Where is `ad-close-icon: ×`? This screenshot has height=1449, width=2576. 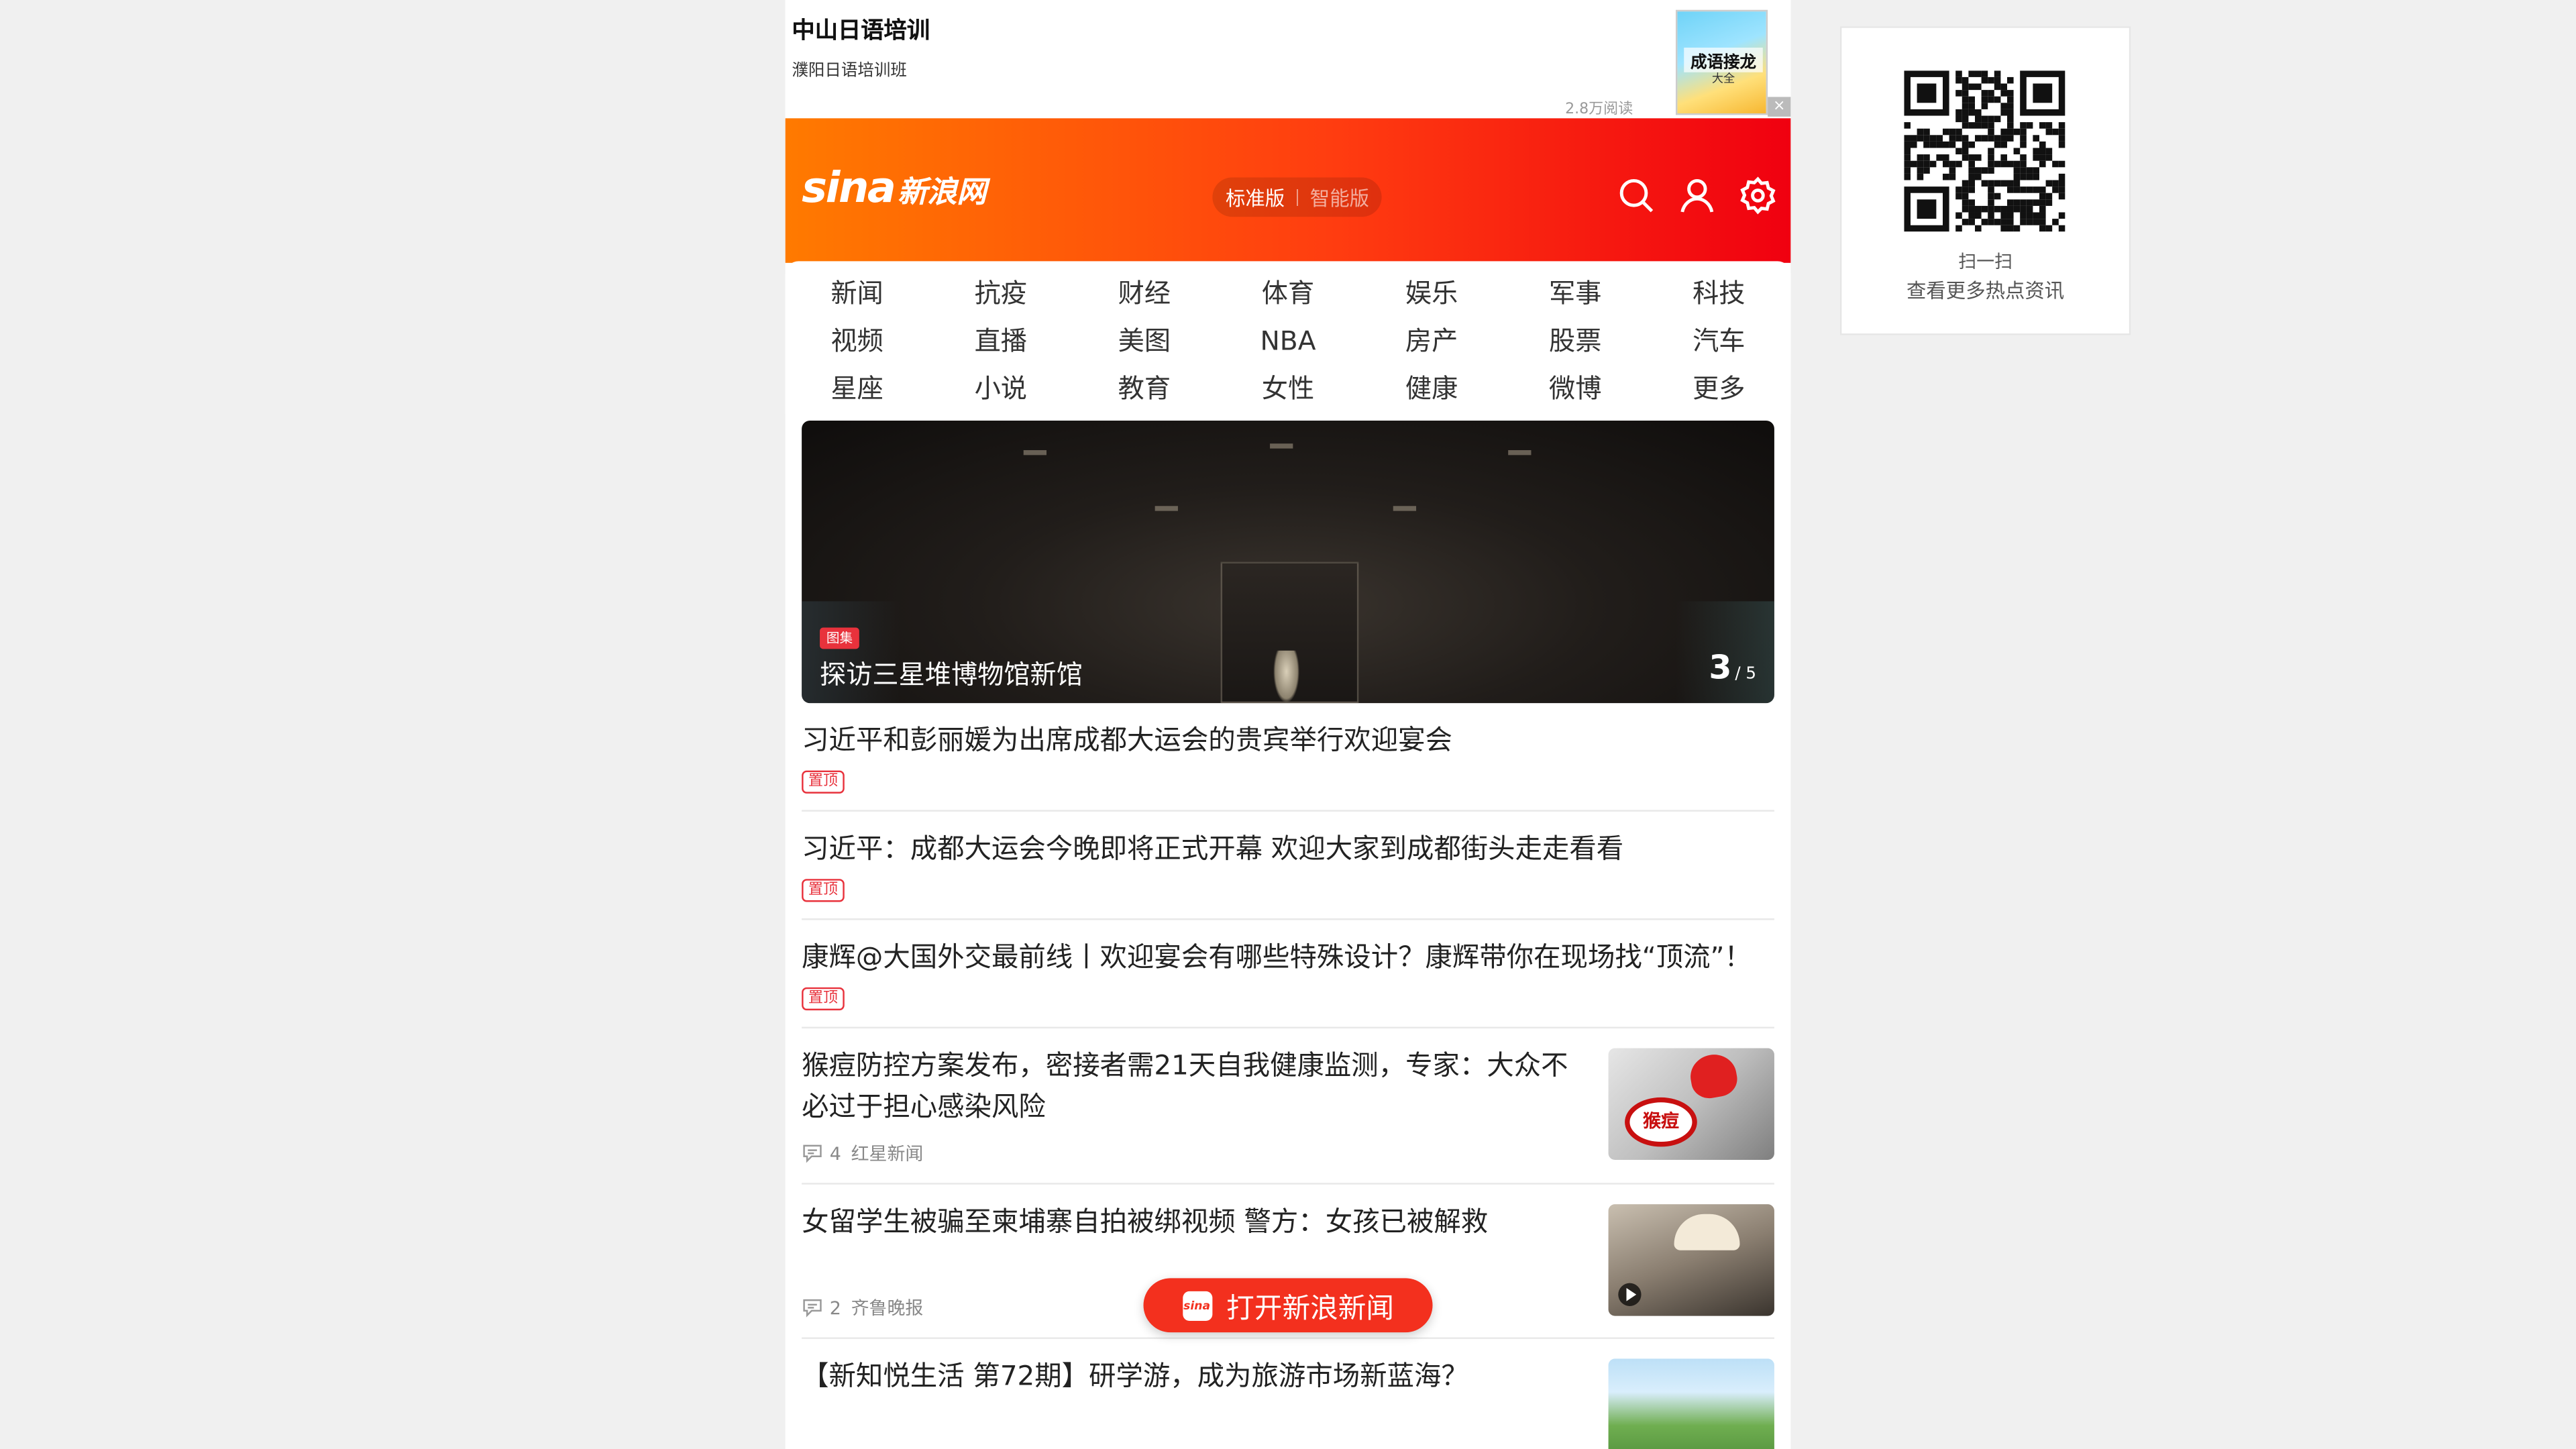
ad-close-icon: × is located at coordinates (1779, 107).